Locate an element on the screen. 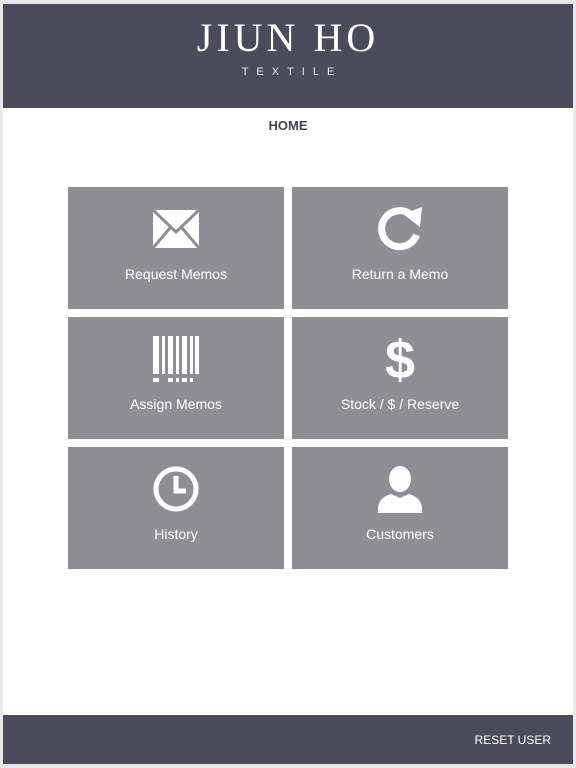 Image resolution: width=576 pixels, height=768 pixels. dollar-icon: $ is located at coordinates (400, 359).